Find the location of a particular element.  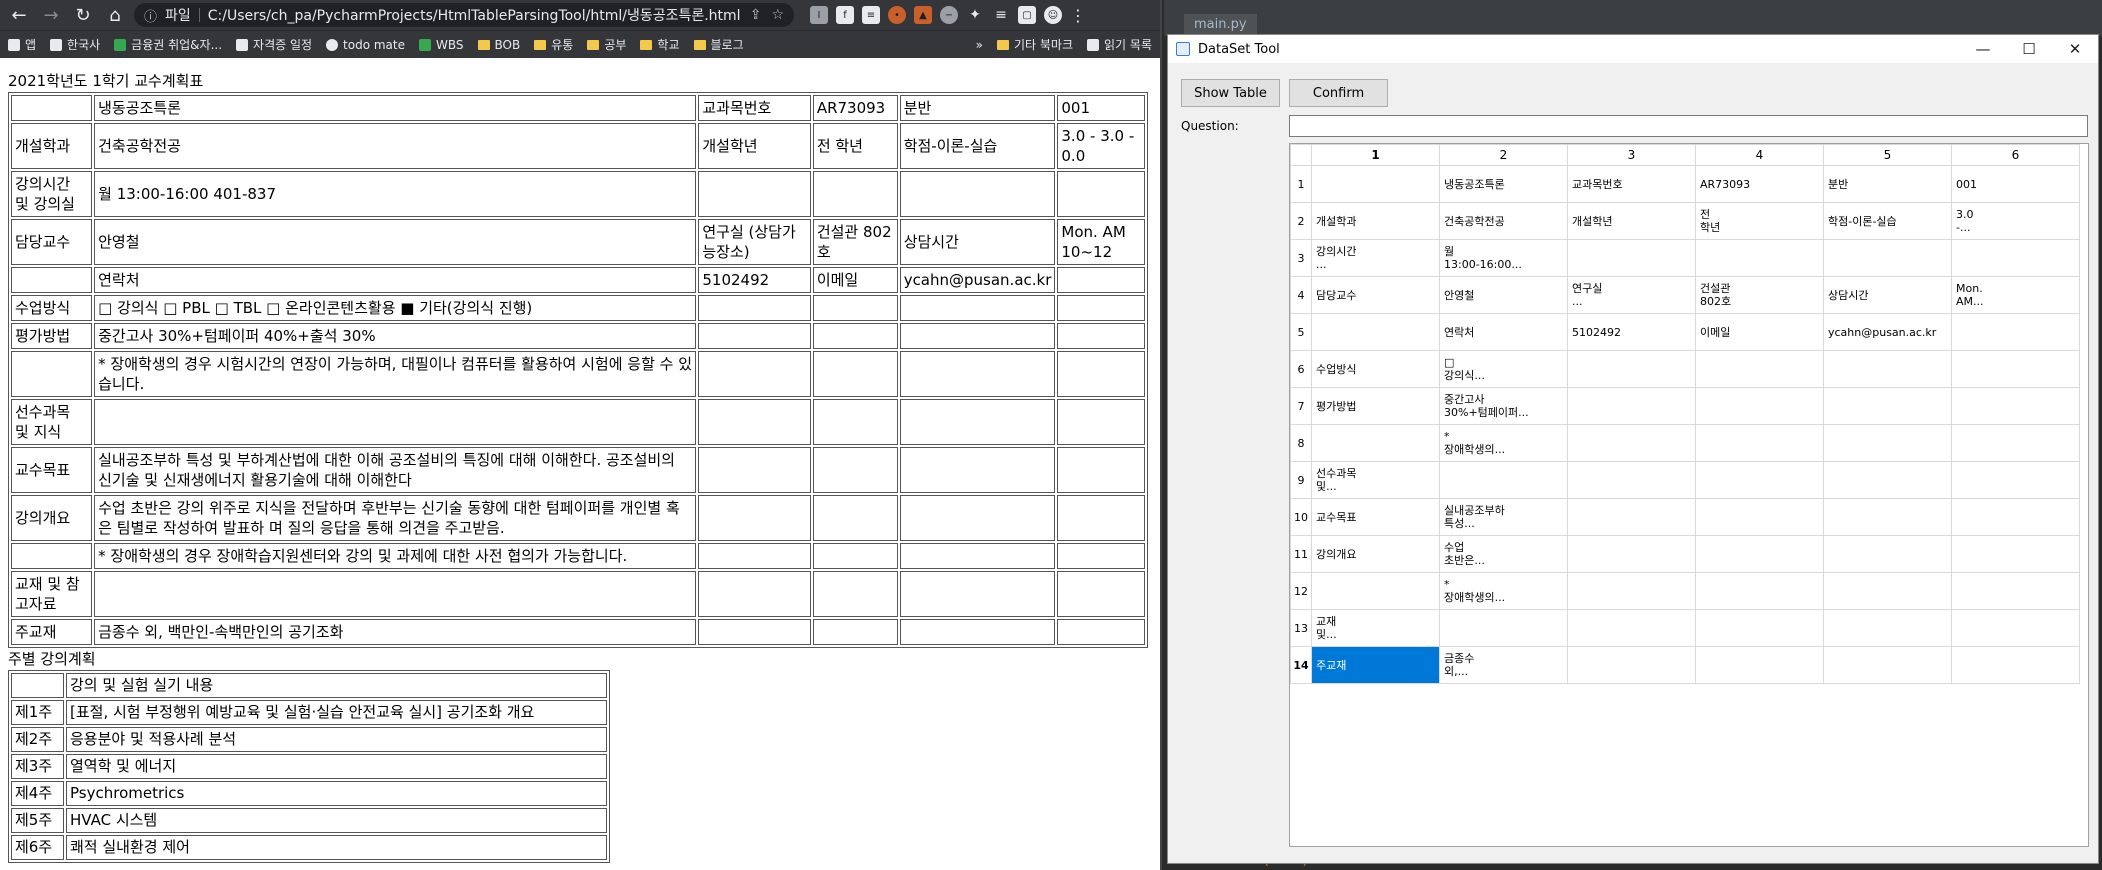

grid-cell: 담당교수 is located at coordinates (1375, 295).